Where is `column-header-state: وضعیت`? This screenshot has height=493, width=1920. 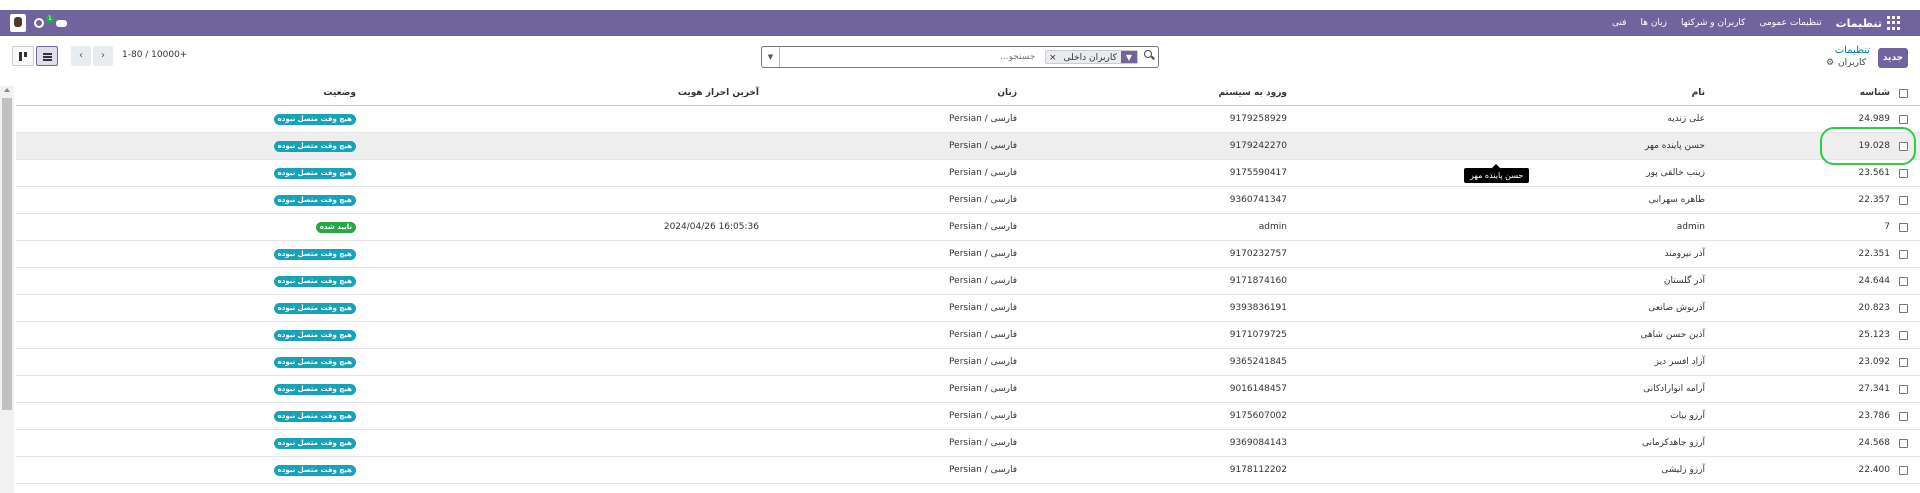
column-header-state: وضعیت is located at coordinates (339, 92).